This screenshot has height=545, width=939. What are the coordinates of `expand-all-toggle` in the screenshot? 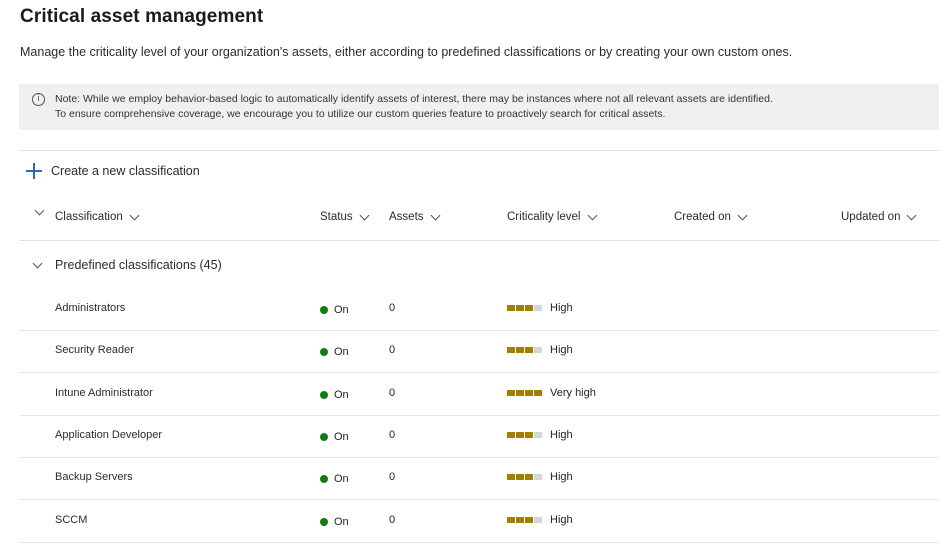 It's located at (39, 210).